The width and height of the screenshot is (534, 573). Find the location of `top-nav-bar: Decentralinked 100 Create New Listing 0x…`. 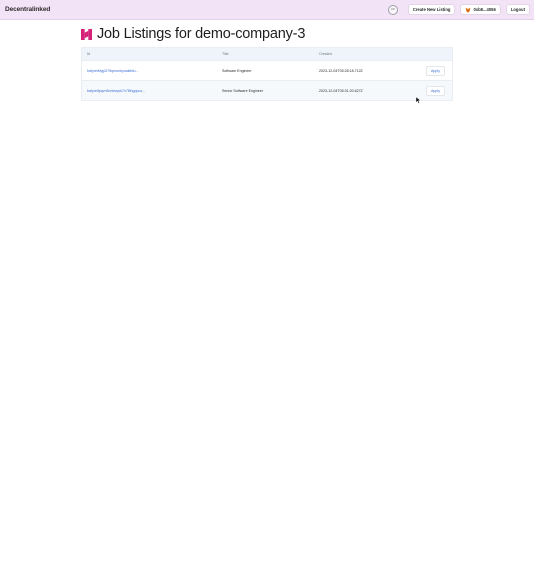

top-nav-bar: Decentralinked 100 Create New Listing 0x… is located at coordinates (267, 10).